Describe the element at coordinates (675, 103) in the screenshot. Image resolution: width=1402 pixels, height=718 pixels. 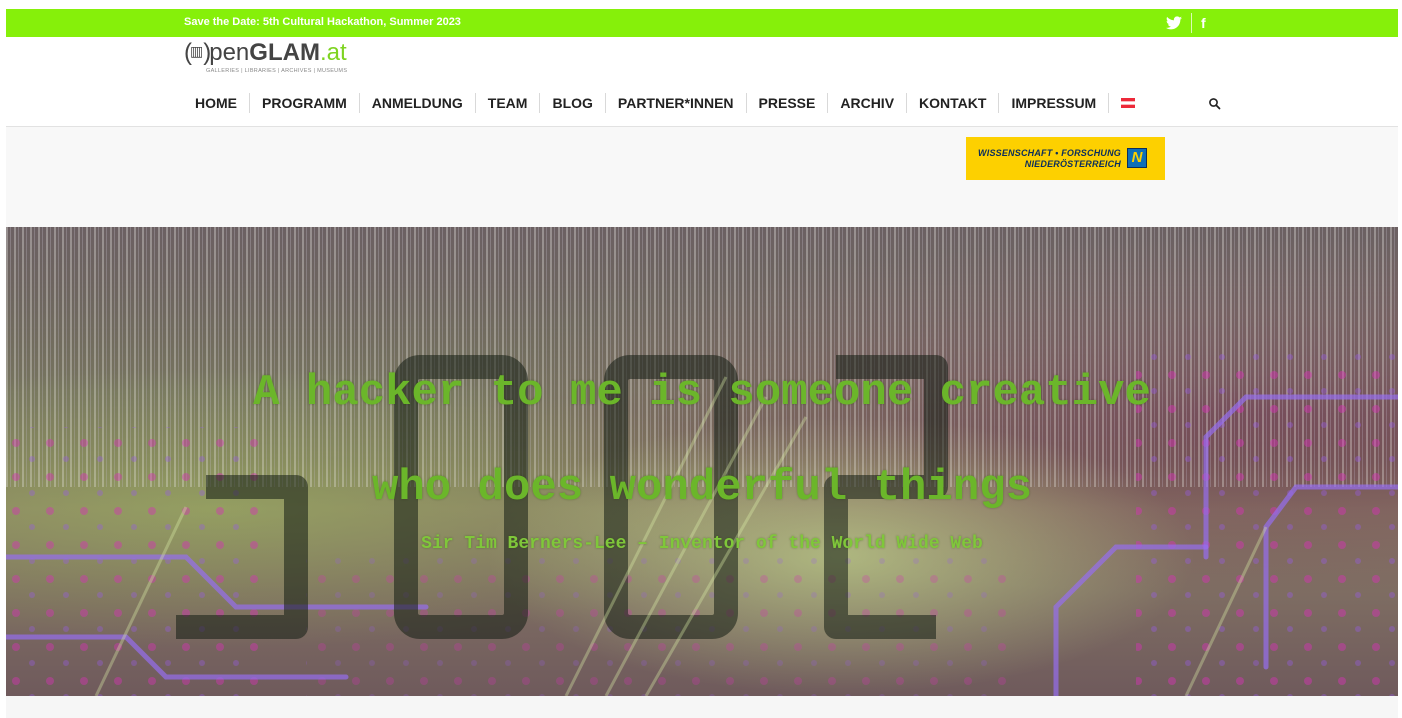
I see `nav-item-partnerinnen: PARTNER*INNEN` at that location.